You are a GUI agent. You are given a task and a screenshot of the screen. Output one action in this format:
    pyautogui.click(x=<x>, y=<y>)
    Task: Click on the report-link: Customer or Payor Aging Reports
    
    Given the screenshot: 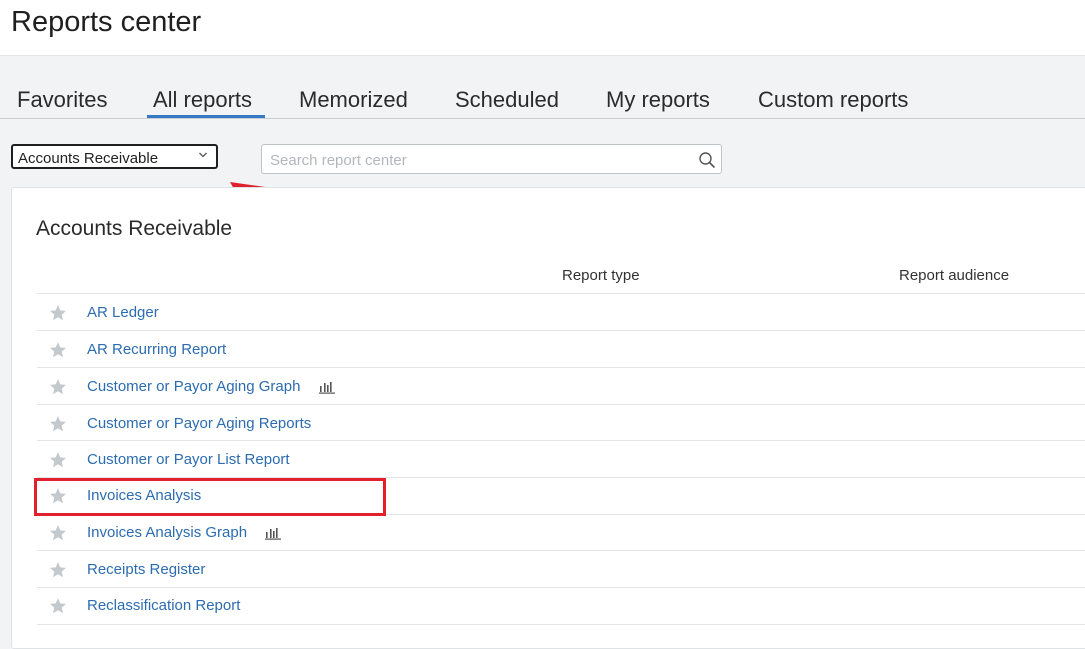 What is the action you would take?
    pyautogui.click(x=199, y=423)
    